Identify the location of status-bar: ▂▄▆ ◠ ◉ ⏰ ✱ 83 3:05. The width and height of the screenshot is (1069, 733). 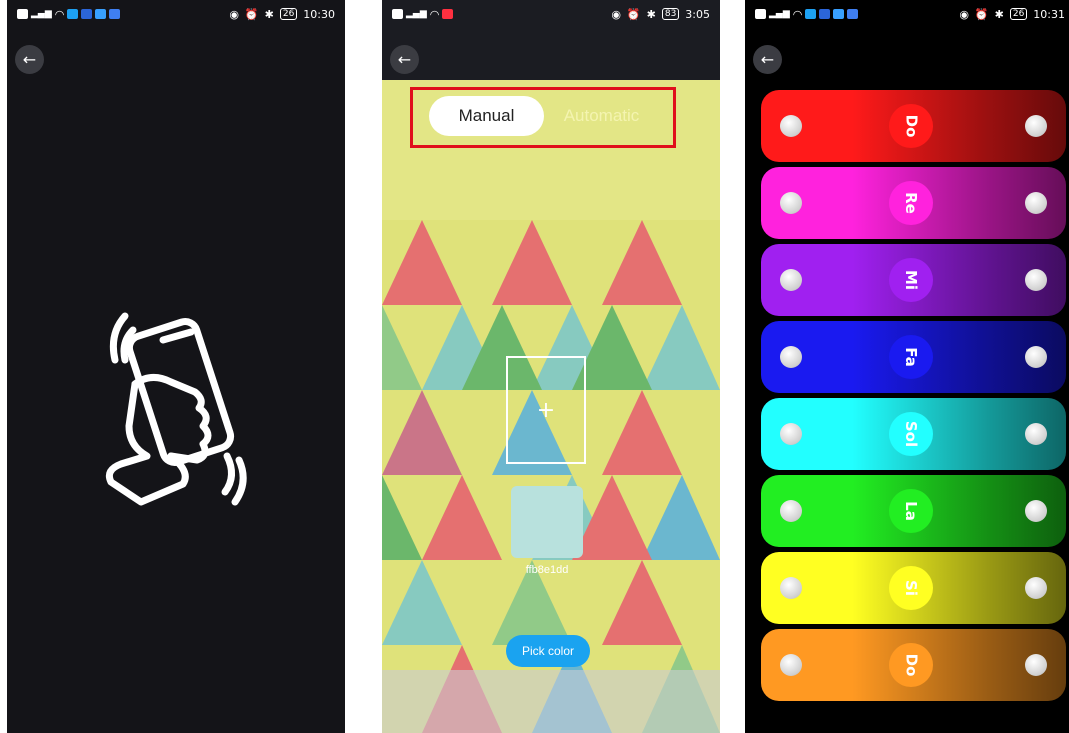
(551, 14).